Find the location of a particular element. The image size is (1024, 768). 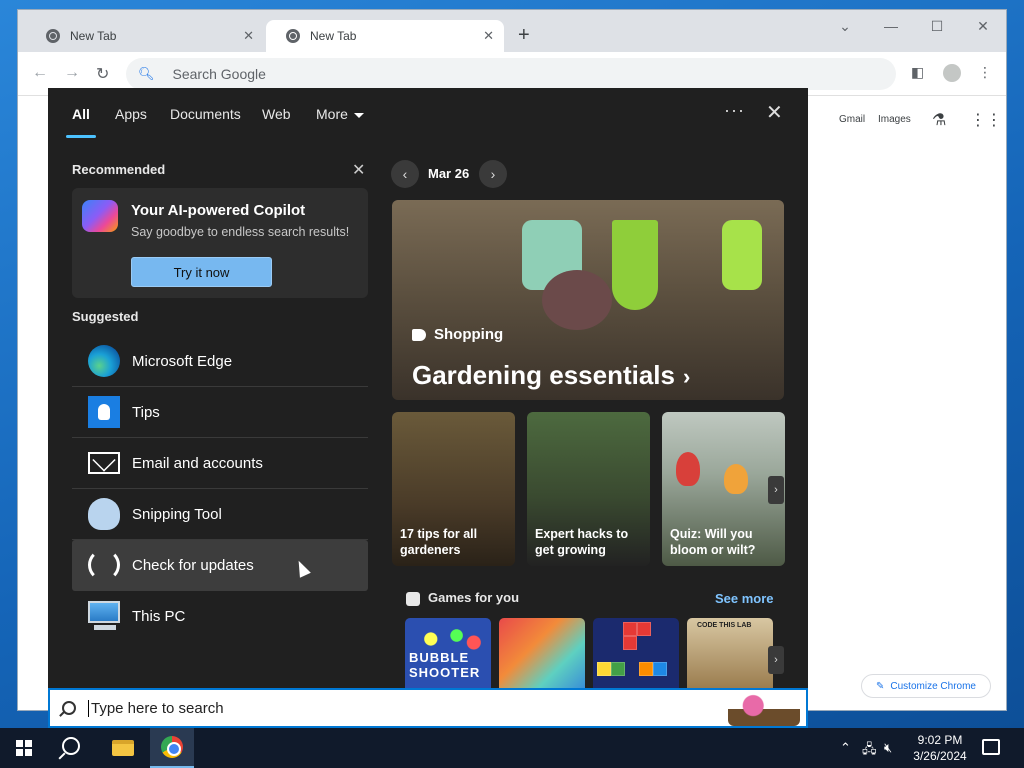

apps-grid-icon: ⋮⋮ is located at coordinates (986, 120).